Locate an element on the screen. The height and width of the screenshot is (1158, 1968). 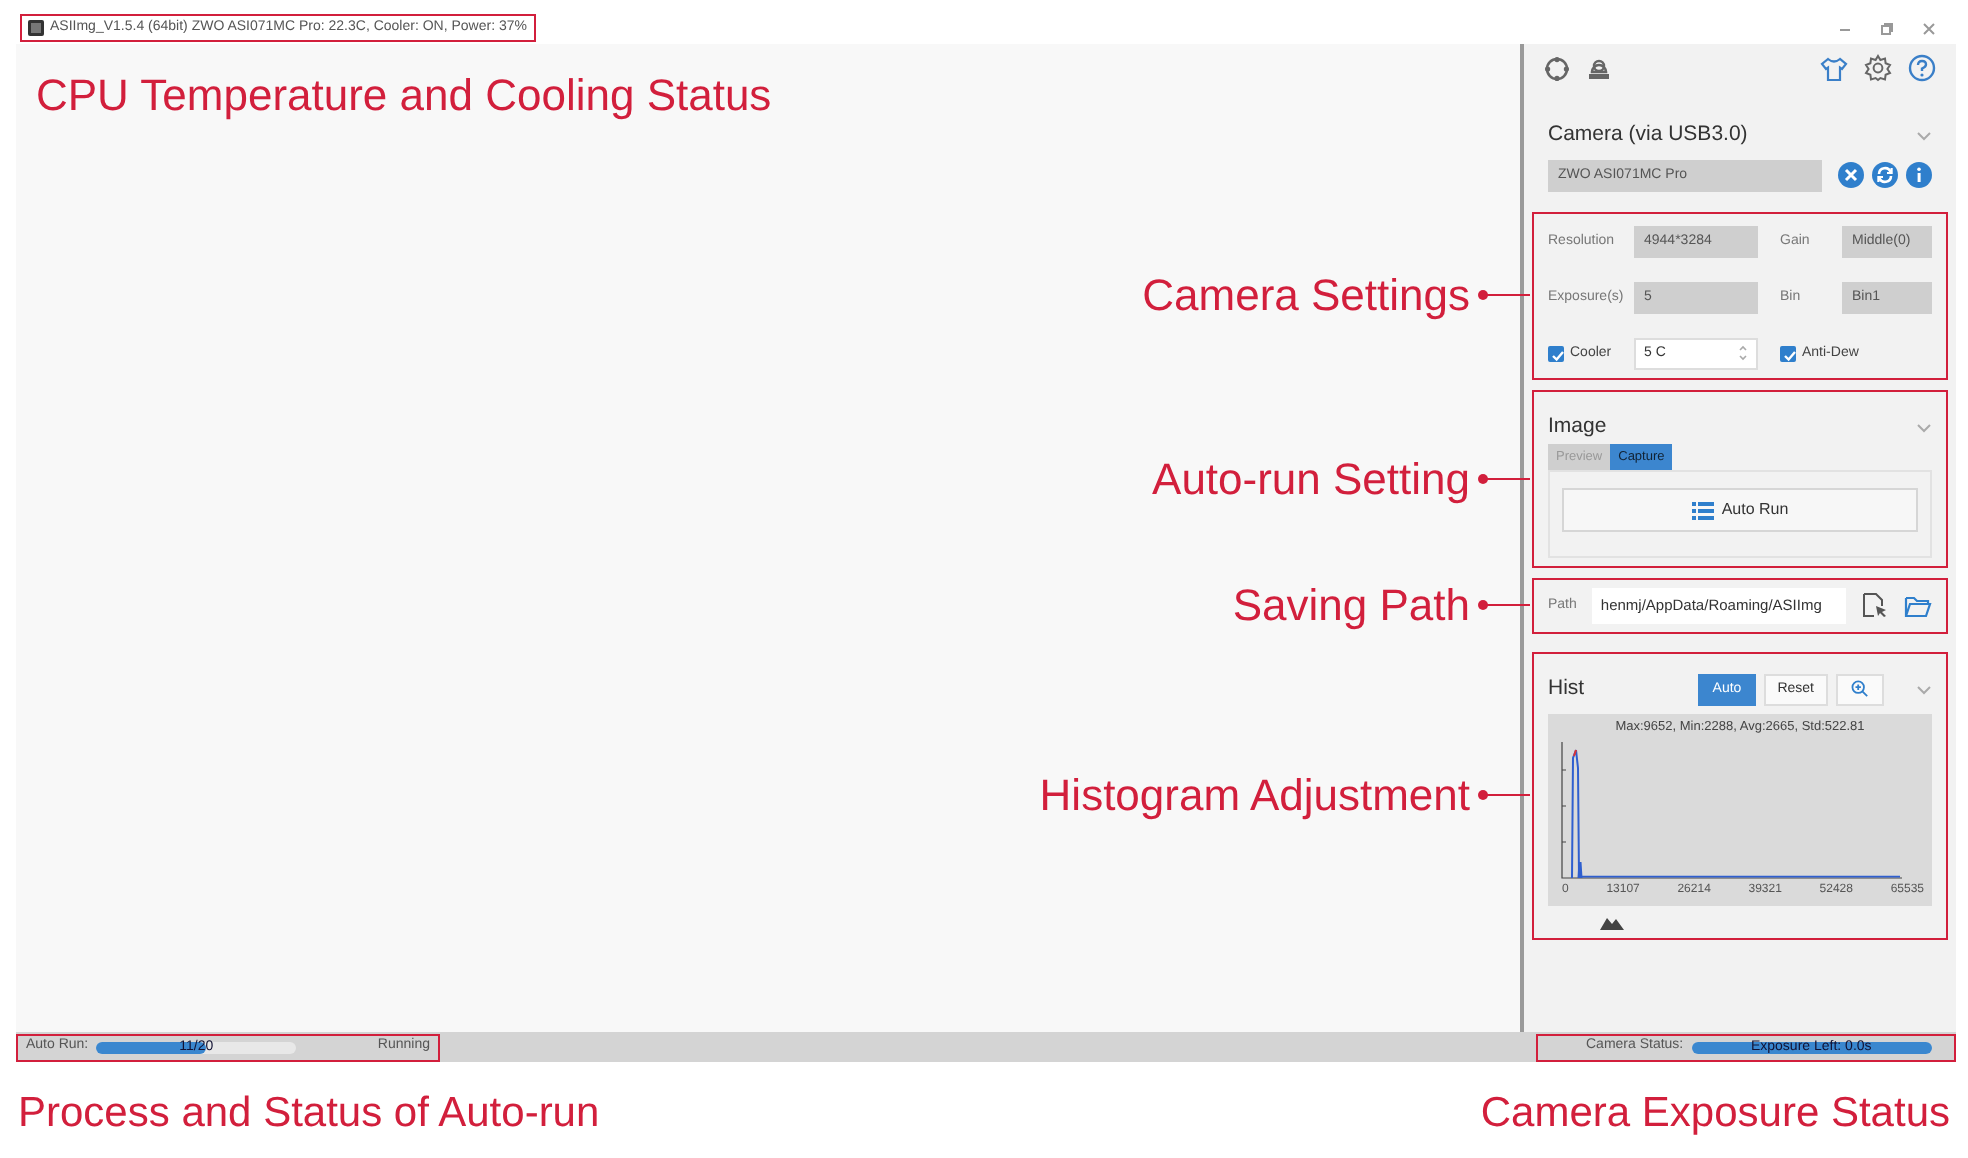
section-title: Hist is located at coordinates (1566, 689).